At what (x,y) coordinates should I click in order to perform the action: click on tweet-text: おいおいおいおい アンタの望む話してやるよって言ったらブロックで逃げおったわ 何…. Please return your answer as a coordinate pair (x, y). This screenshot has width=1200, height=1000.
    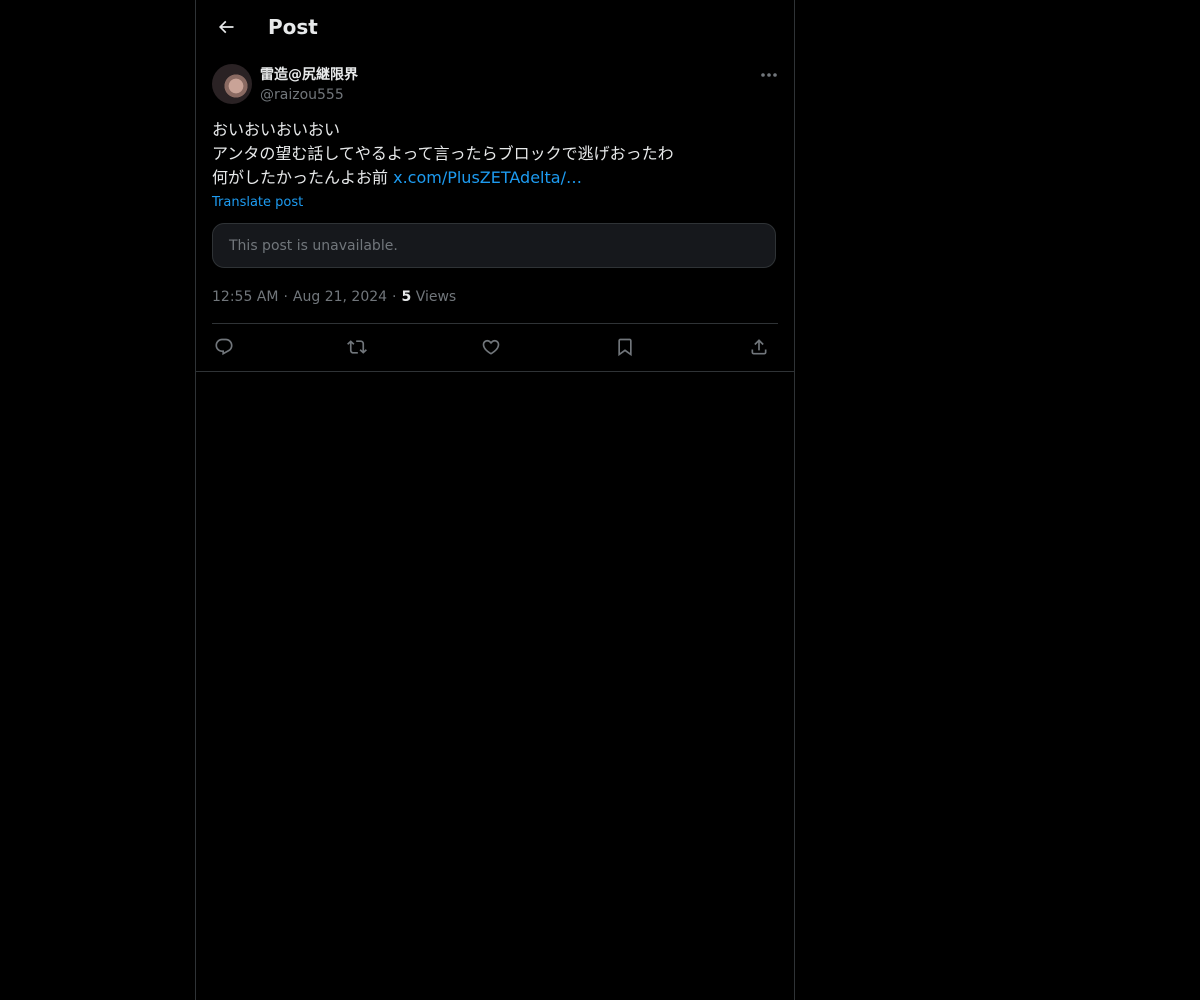
    Looking at the image, I should click on (495, 154).